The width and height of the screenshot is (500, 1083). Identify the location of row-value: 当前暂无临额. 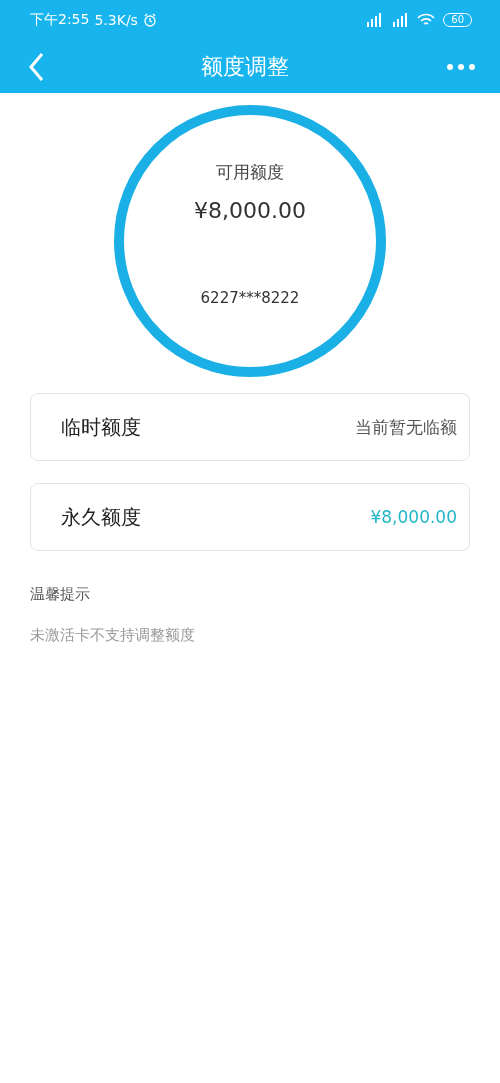
(406, 427).